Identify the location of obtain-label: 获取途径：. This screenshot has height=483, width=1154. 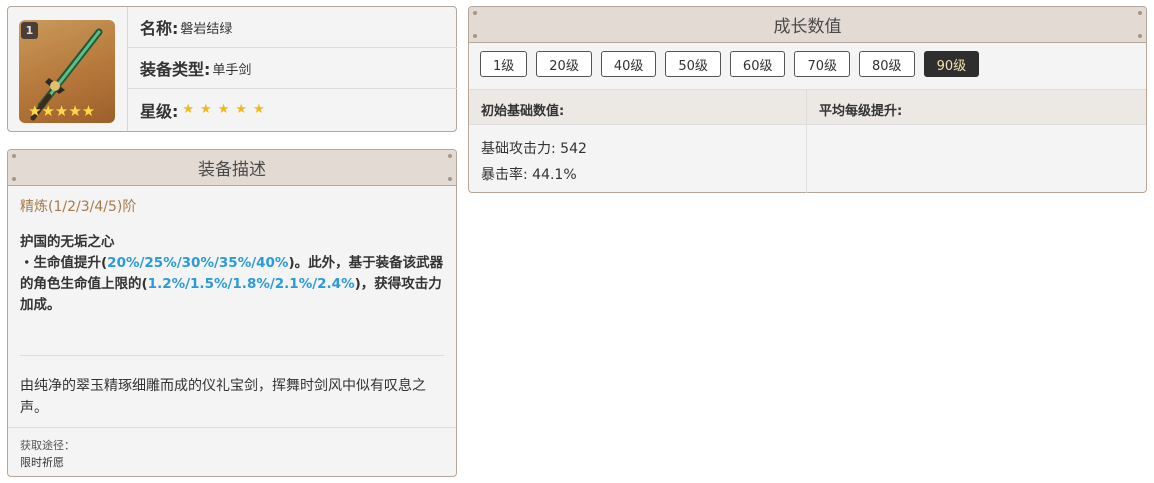
(47, 445).